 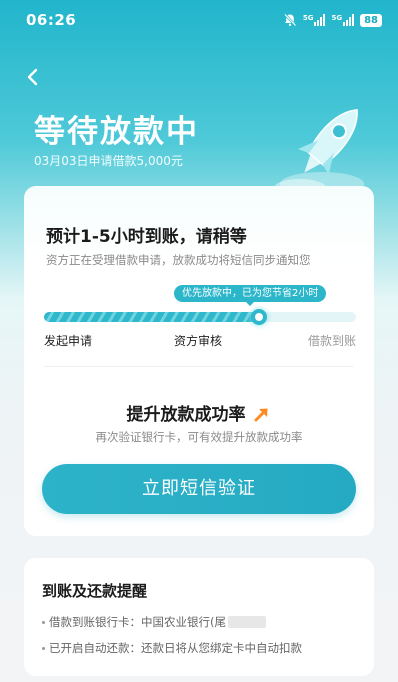 I want to click on signal-1-icon: 5G, so click(x=314, y=20).